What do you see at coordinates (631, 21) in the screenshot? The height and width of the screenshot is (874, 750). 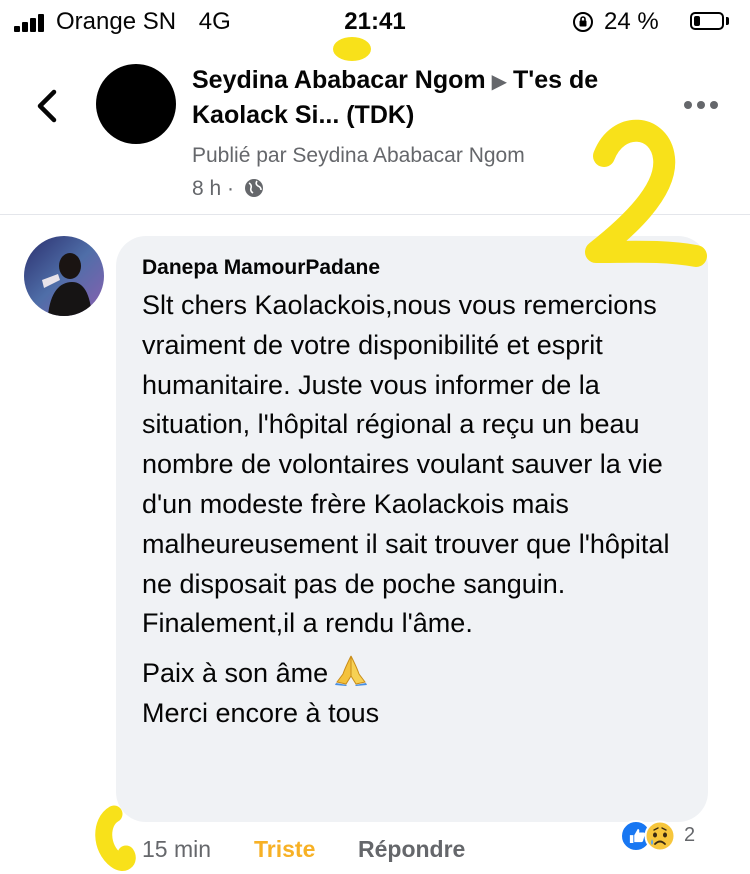 I see `battery-percent: 24 %` at bounding box center [631, 21].